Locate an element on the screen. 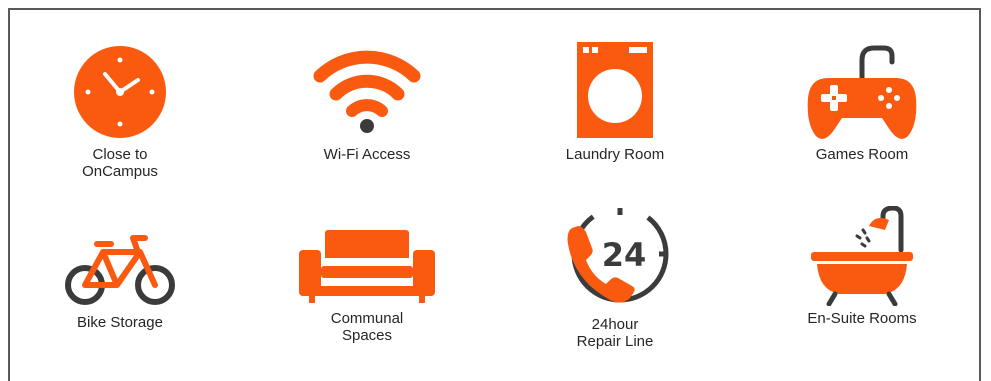 This screenshot has width=991, height=381. clock-icon is located at coordinates (120, 92).